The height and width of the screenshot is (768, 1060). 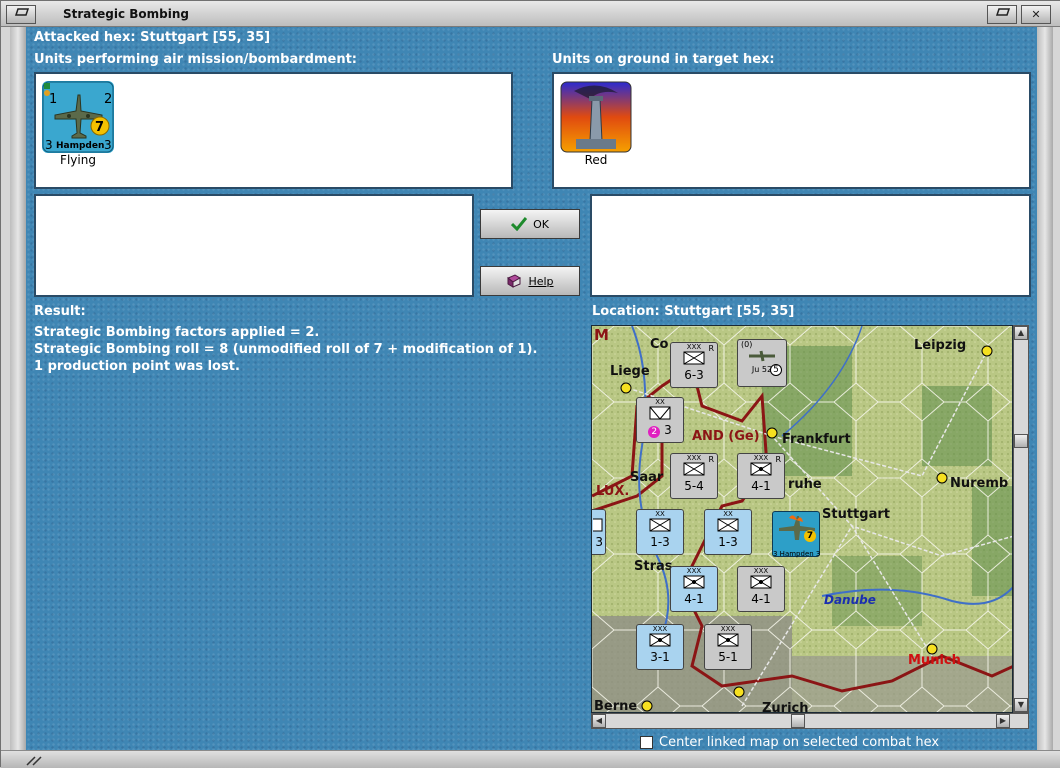 What do you see at coordinates (810, 536) in the screenshot?
I see `unit-badge: 7` at bounding box center [810, 536].